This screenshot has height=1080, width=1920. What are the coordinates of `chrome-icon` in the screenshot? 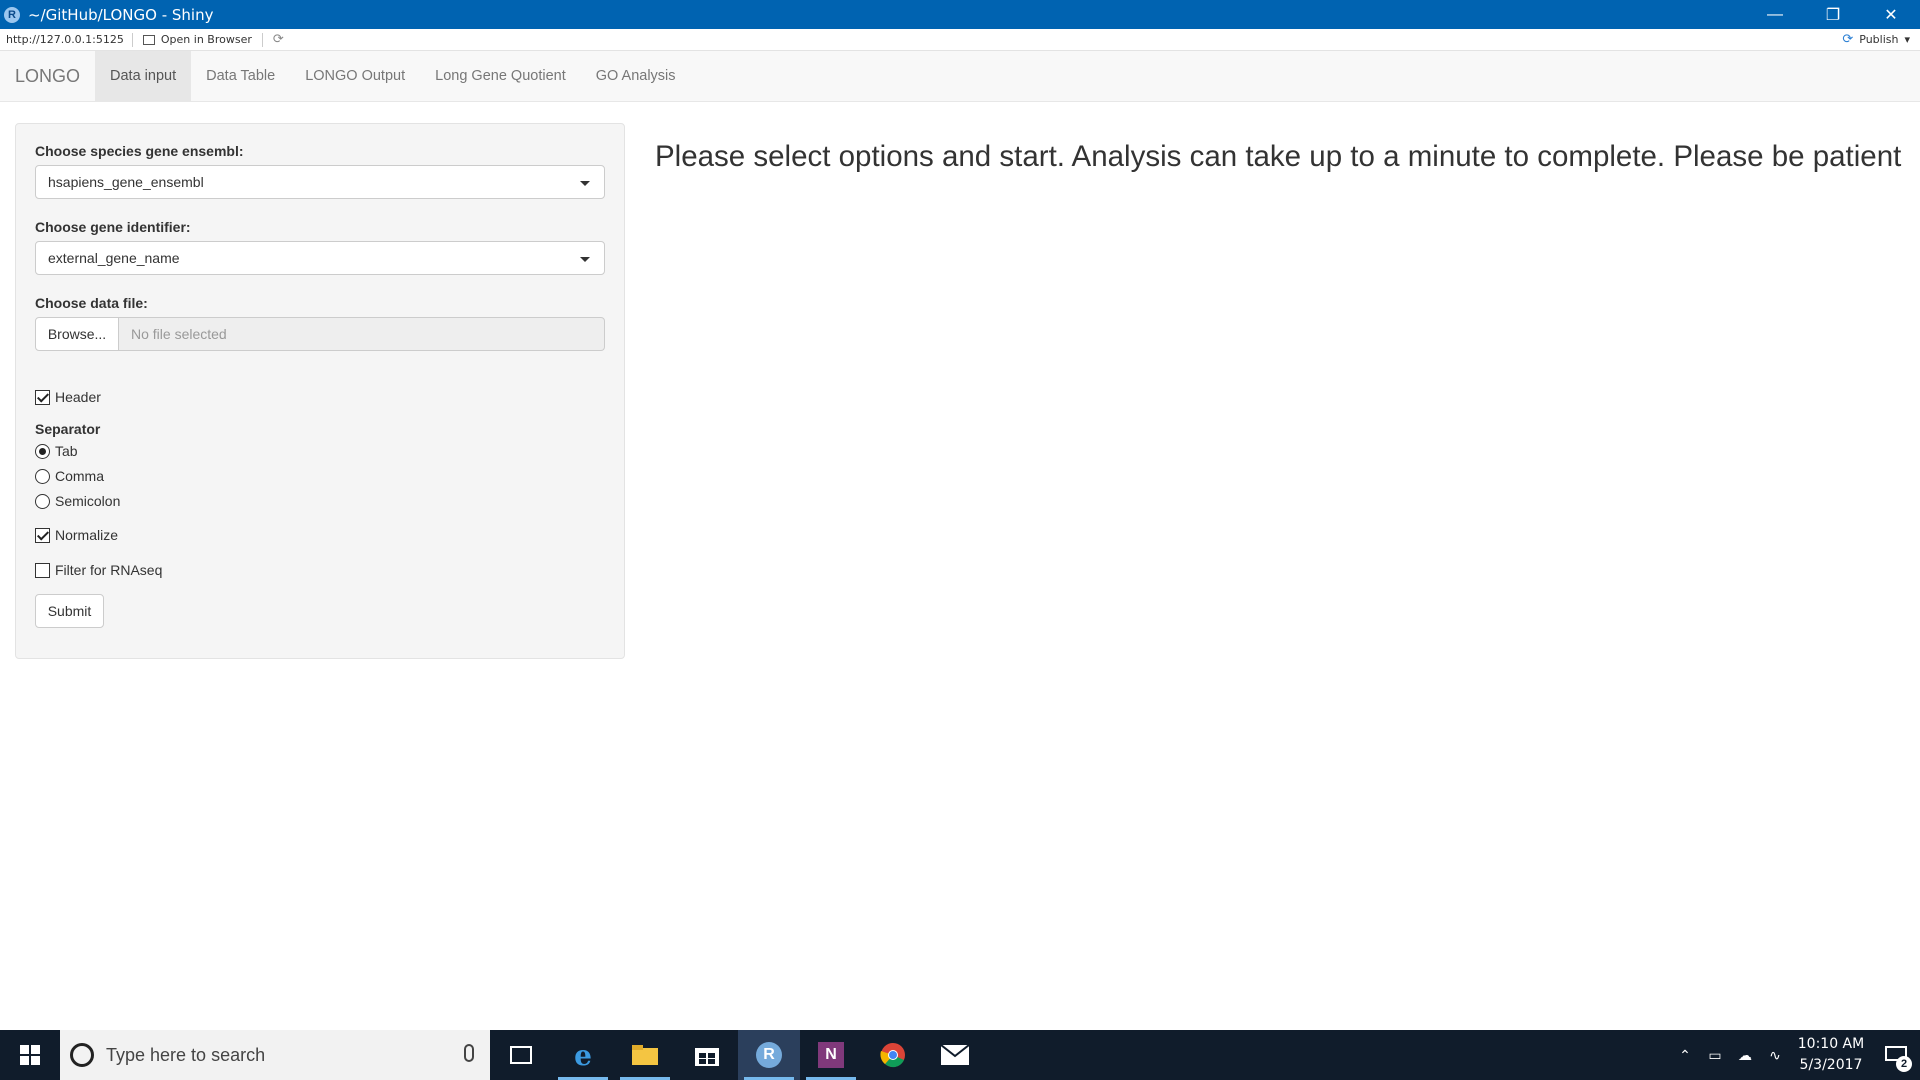 It's located at (893, 1055).